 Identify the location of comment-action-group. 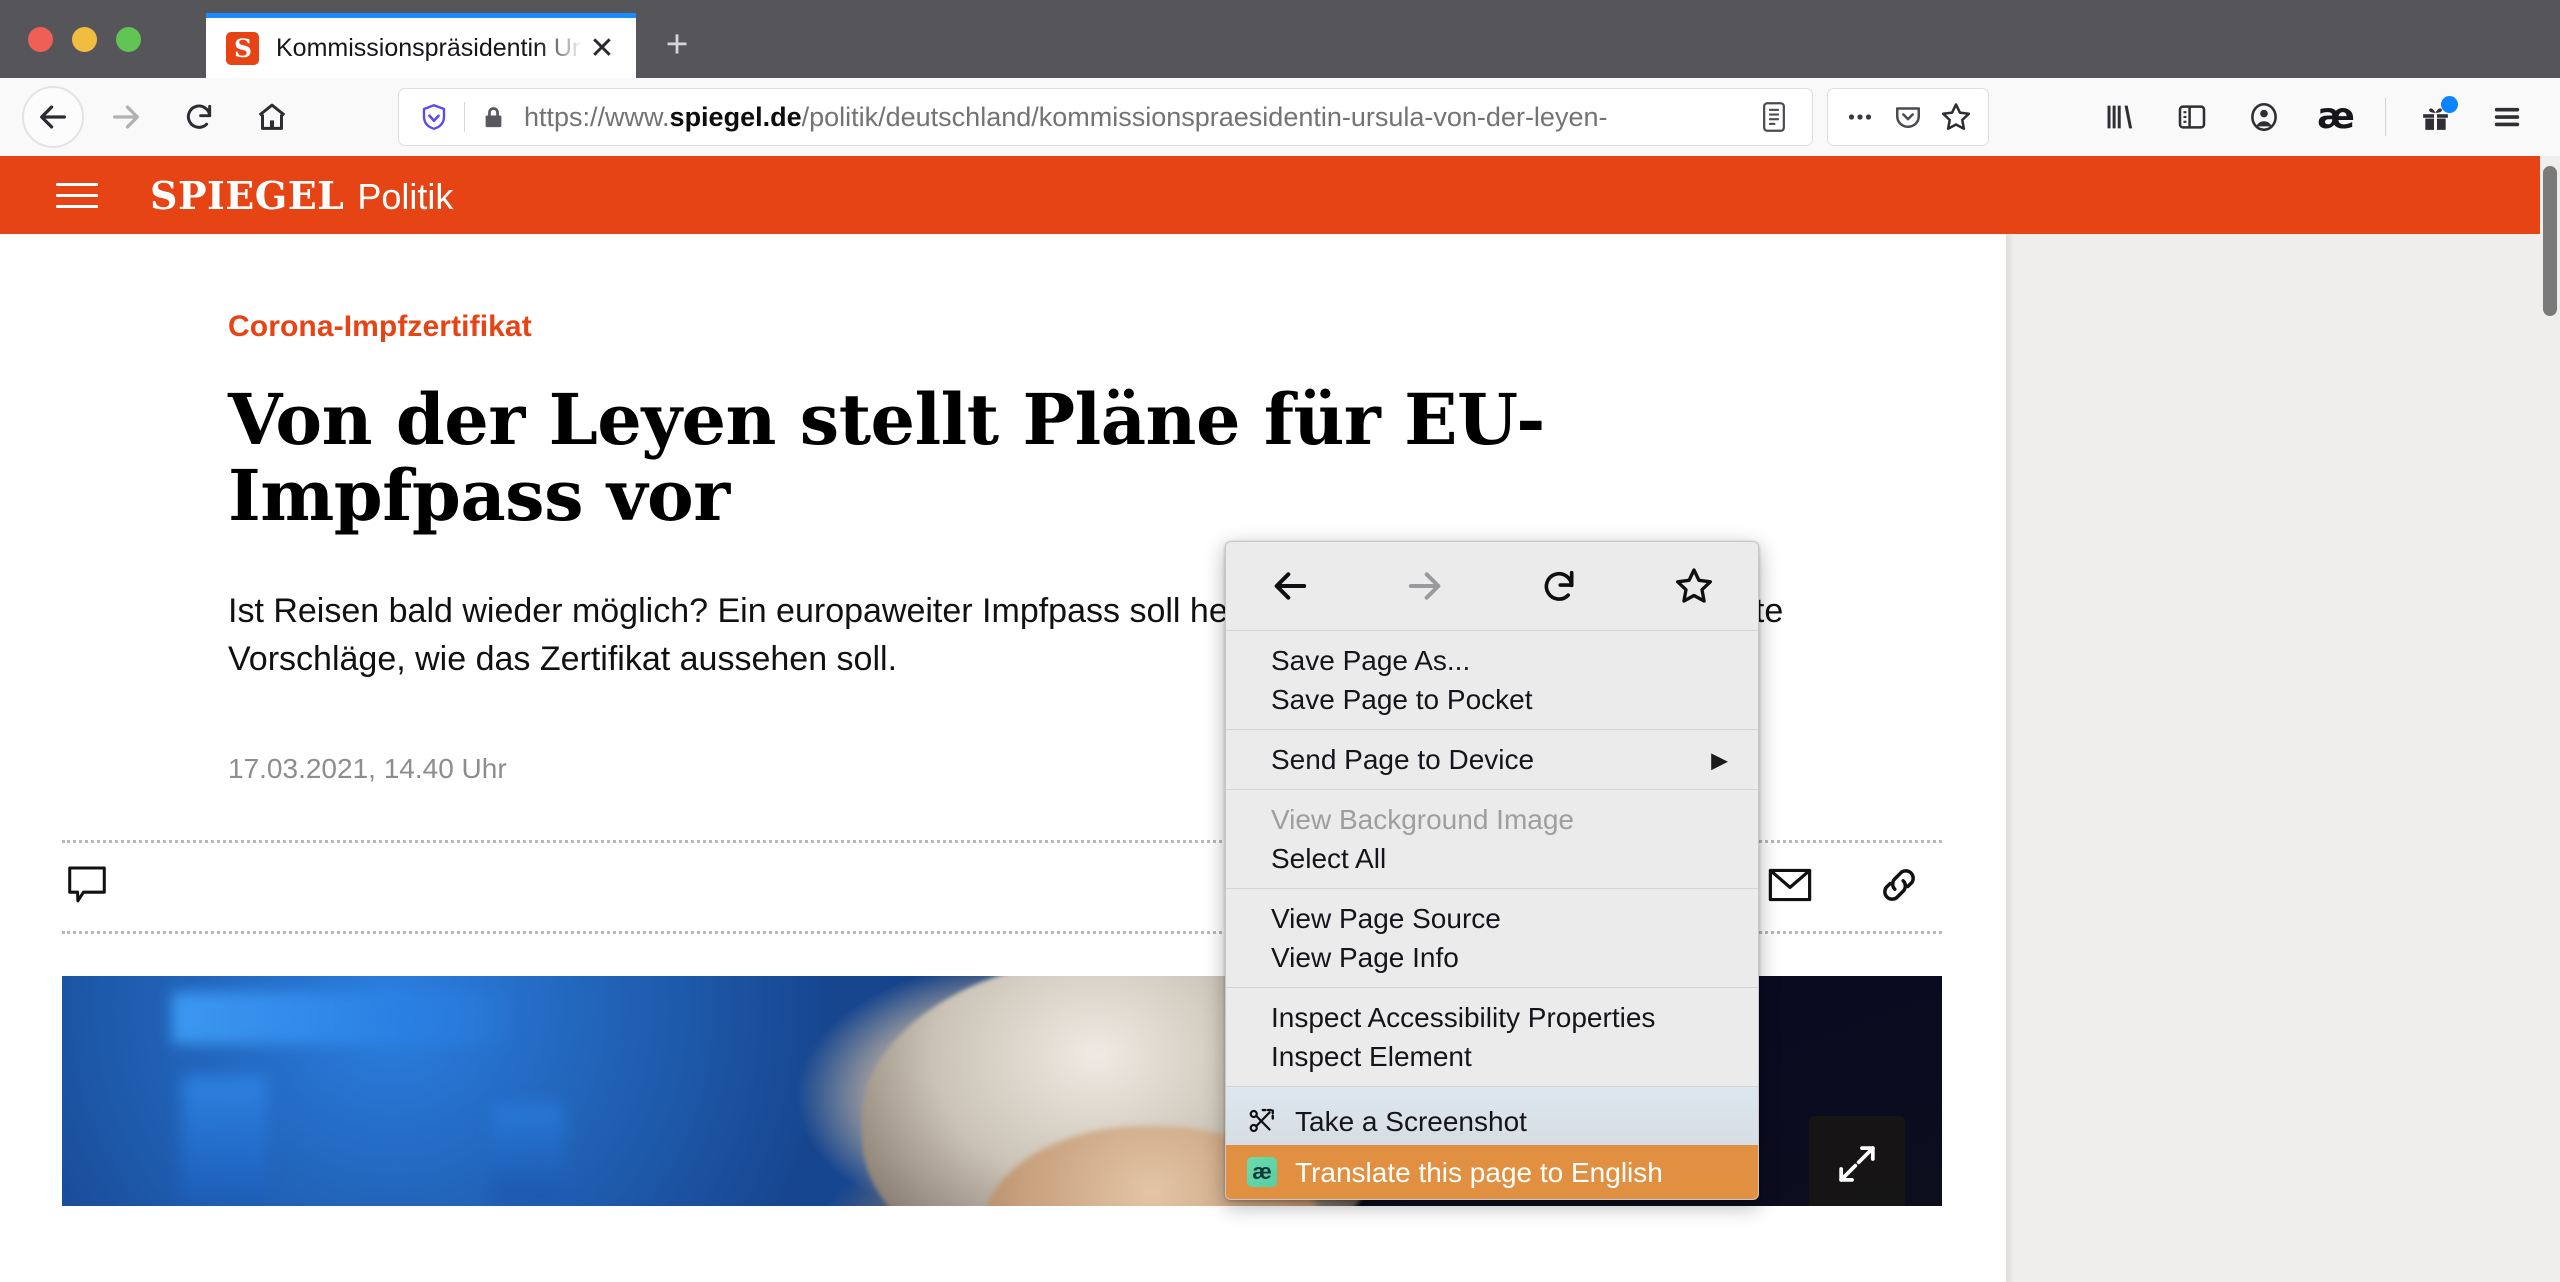
(85, 887).